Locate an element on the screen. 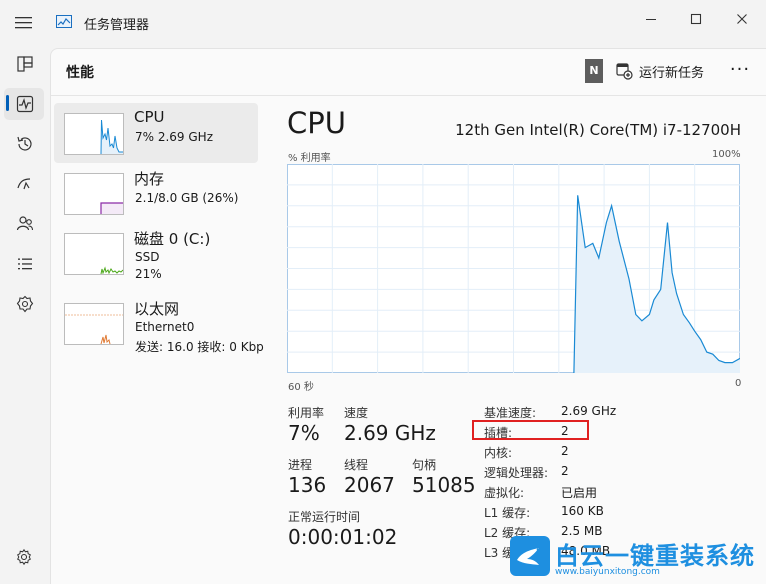  services-icon is located at coordinates (25, 304).